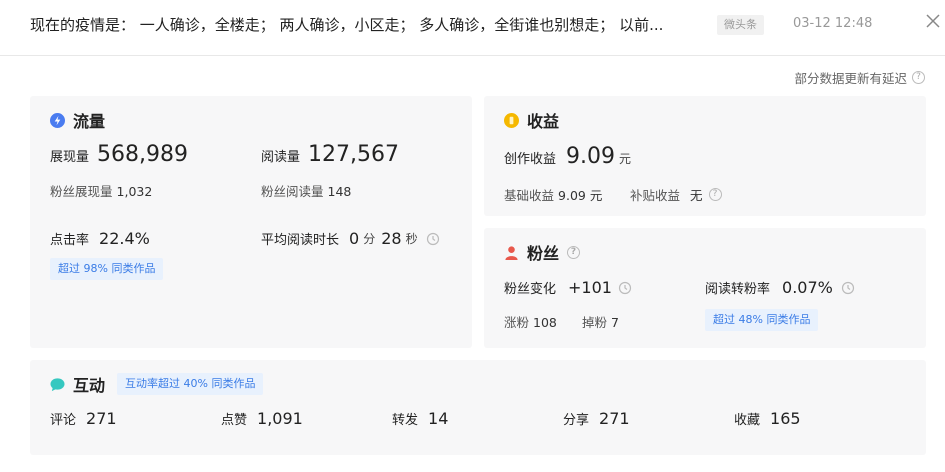 This screenshot has height=472, width=945. Describe the element at coordinates (391, 238) in the screenshot. I see `avg-read-seconds: 28` at that location.